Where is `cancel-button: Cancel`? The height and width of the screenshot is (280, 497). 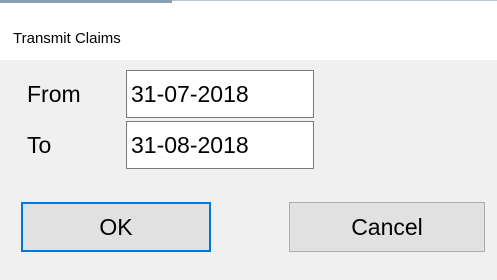
cancel-button: Cancel is located at coordinates (387, 227).